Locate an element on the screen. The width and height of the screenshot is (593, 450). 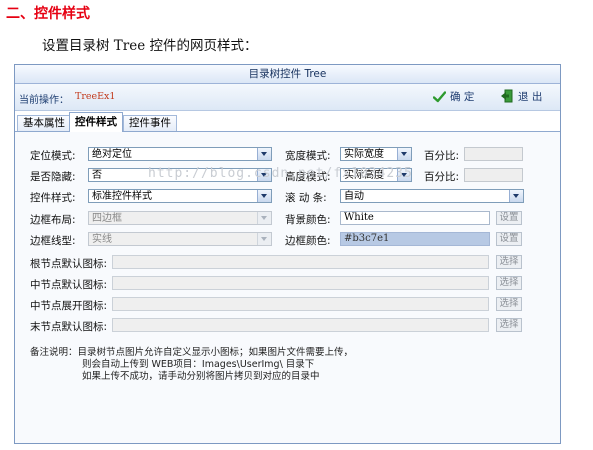
exit-button: 退 出 is located at coordinates (521, 97).